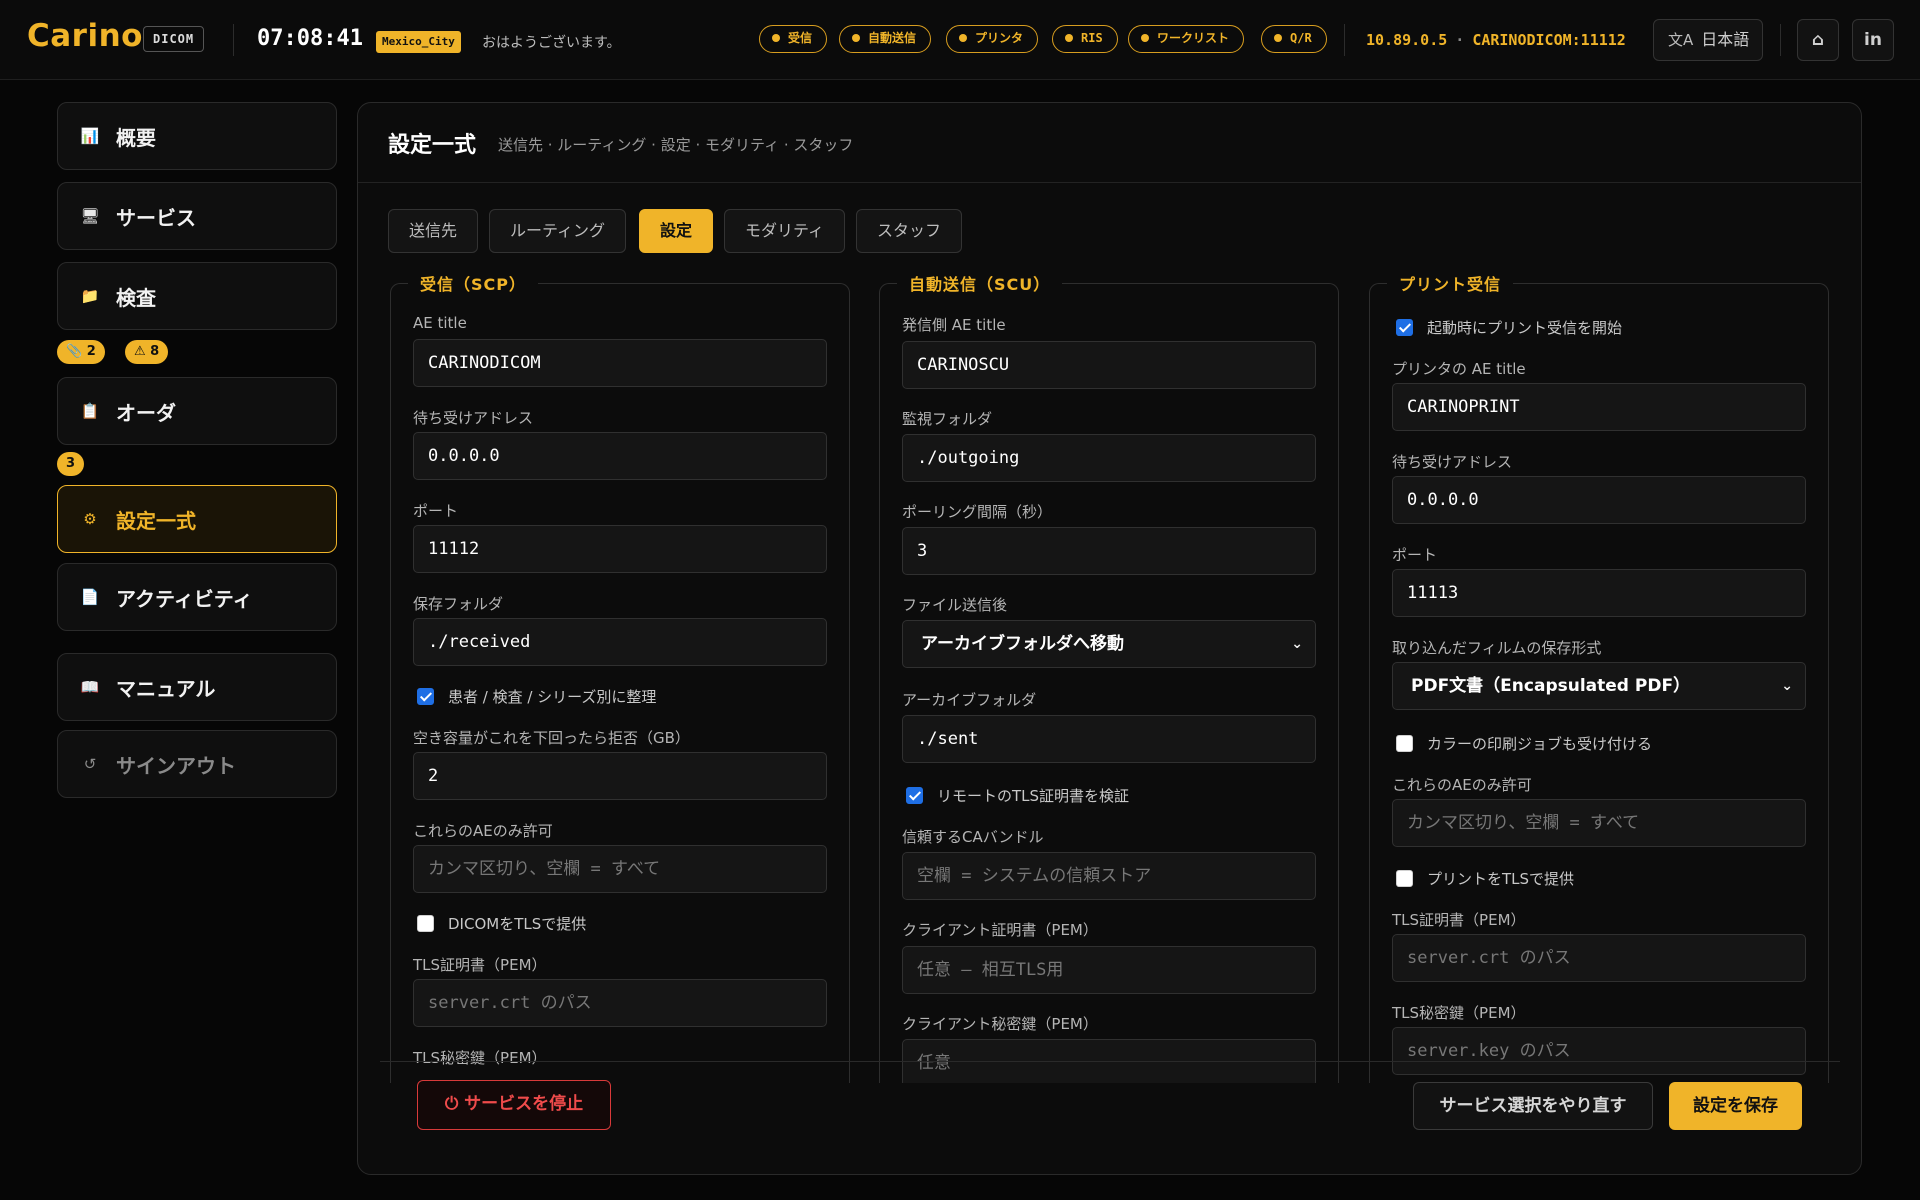  Describe the element at coordinates (197, 687) in the screenshot. I see `sidebar-item-manual: 📖 マニュアル` at that location.